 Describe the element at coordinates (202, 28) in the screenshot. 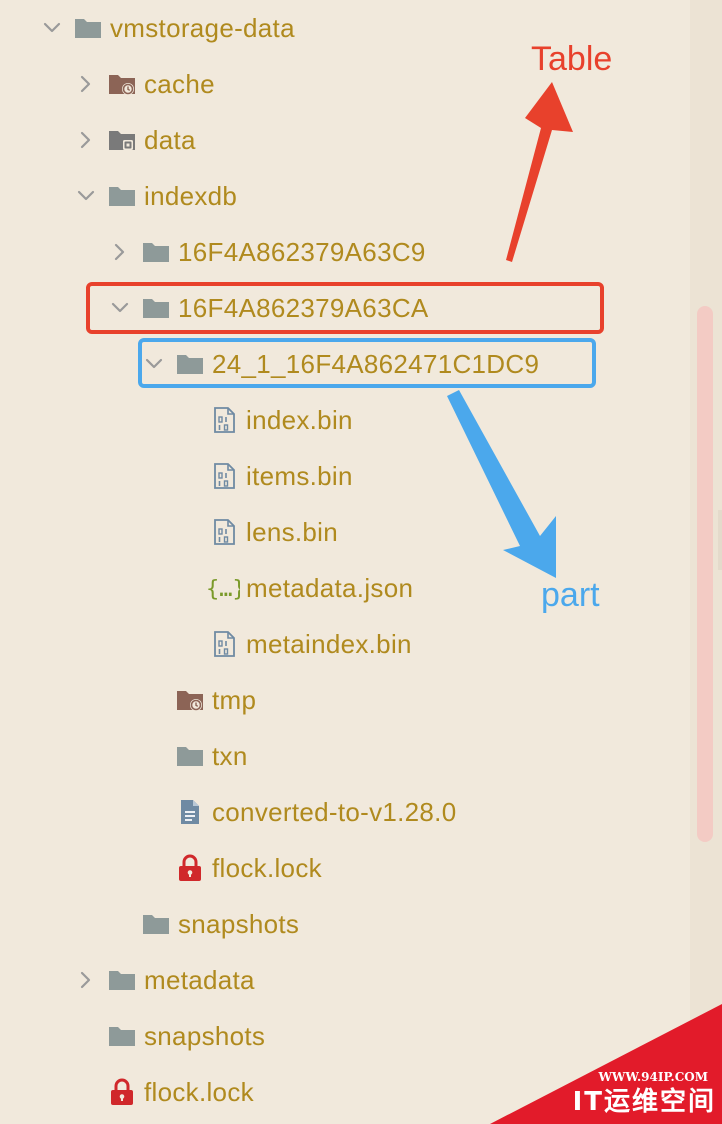

I see `tree-item-label: vmstorage-data` at that location.